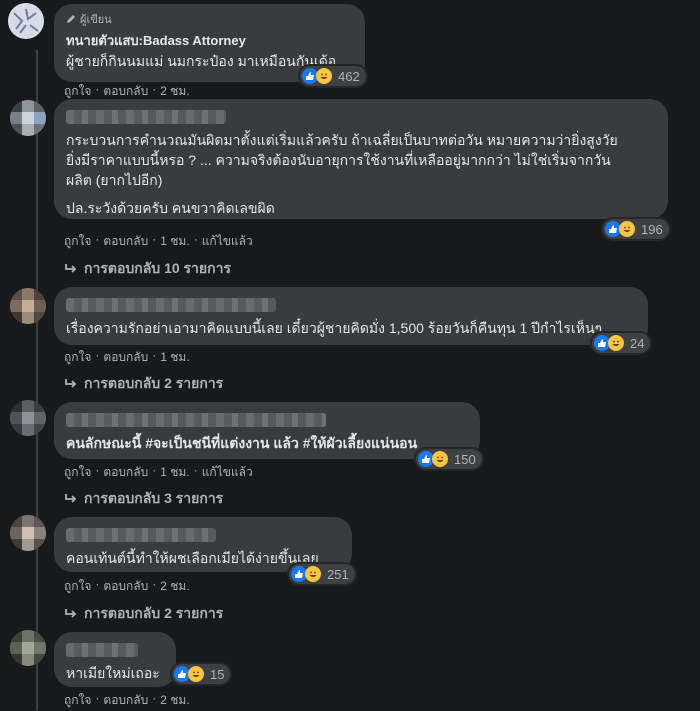 This screenshot has height=711, width=700. Describe the element at coordinates (465, 459) in the screenshot. I see `reaction-count: 150` at that location.